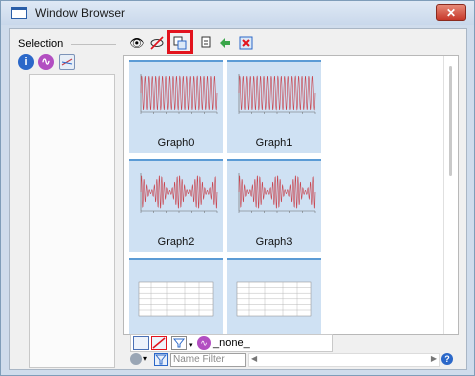  Describe the element at coordinates (246, 43) in the screenshot. I see `delete-window-icon` at that location.